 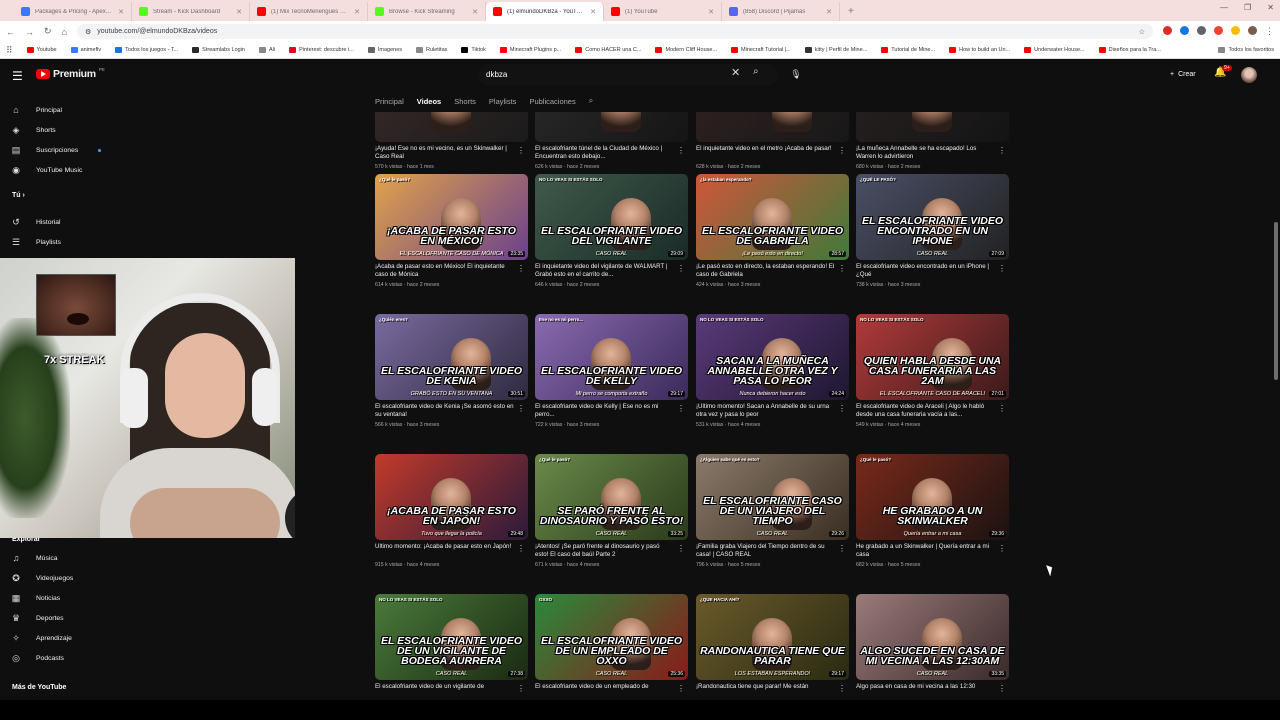 I want to click on bookmark-item: animeflv, so click(x=85, y=50).